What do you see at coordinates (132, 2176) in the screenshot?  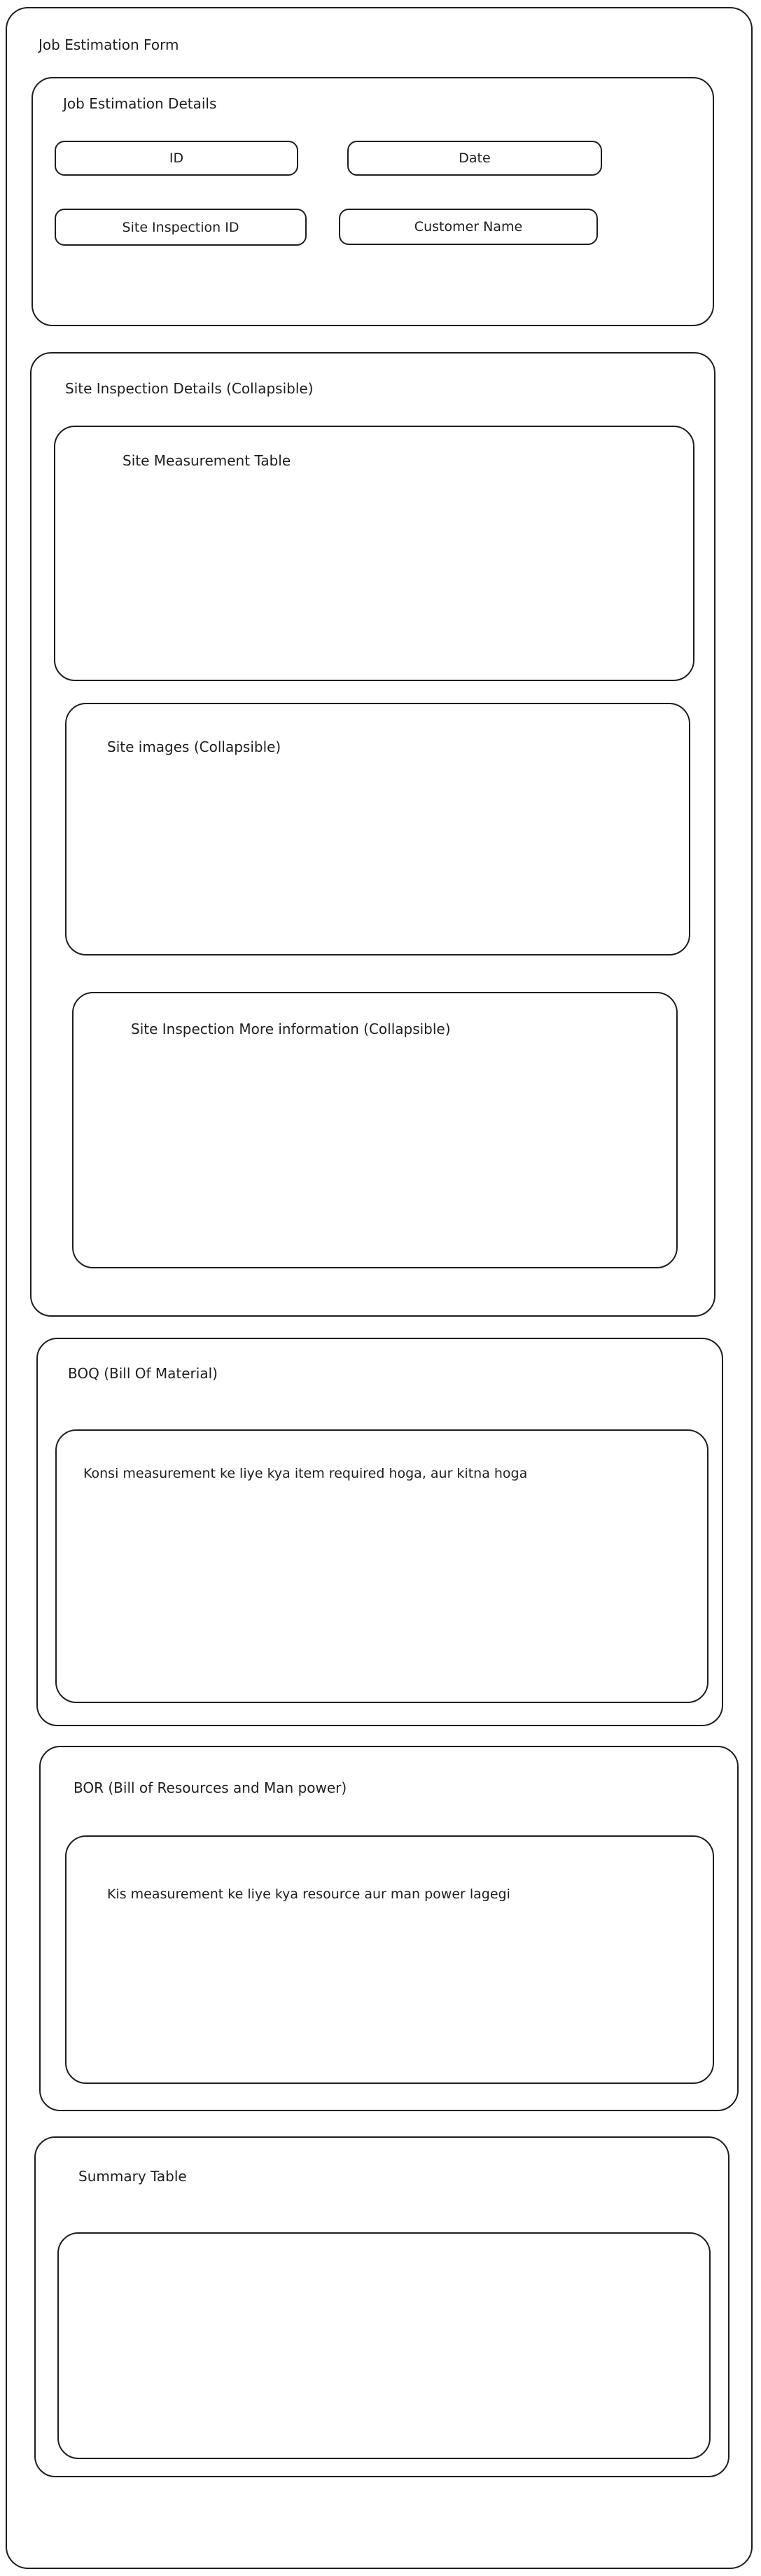 I see `summary-heading: Summary Table` at bounding box center [132, 2176].